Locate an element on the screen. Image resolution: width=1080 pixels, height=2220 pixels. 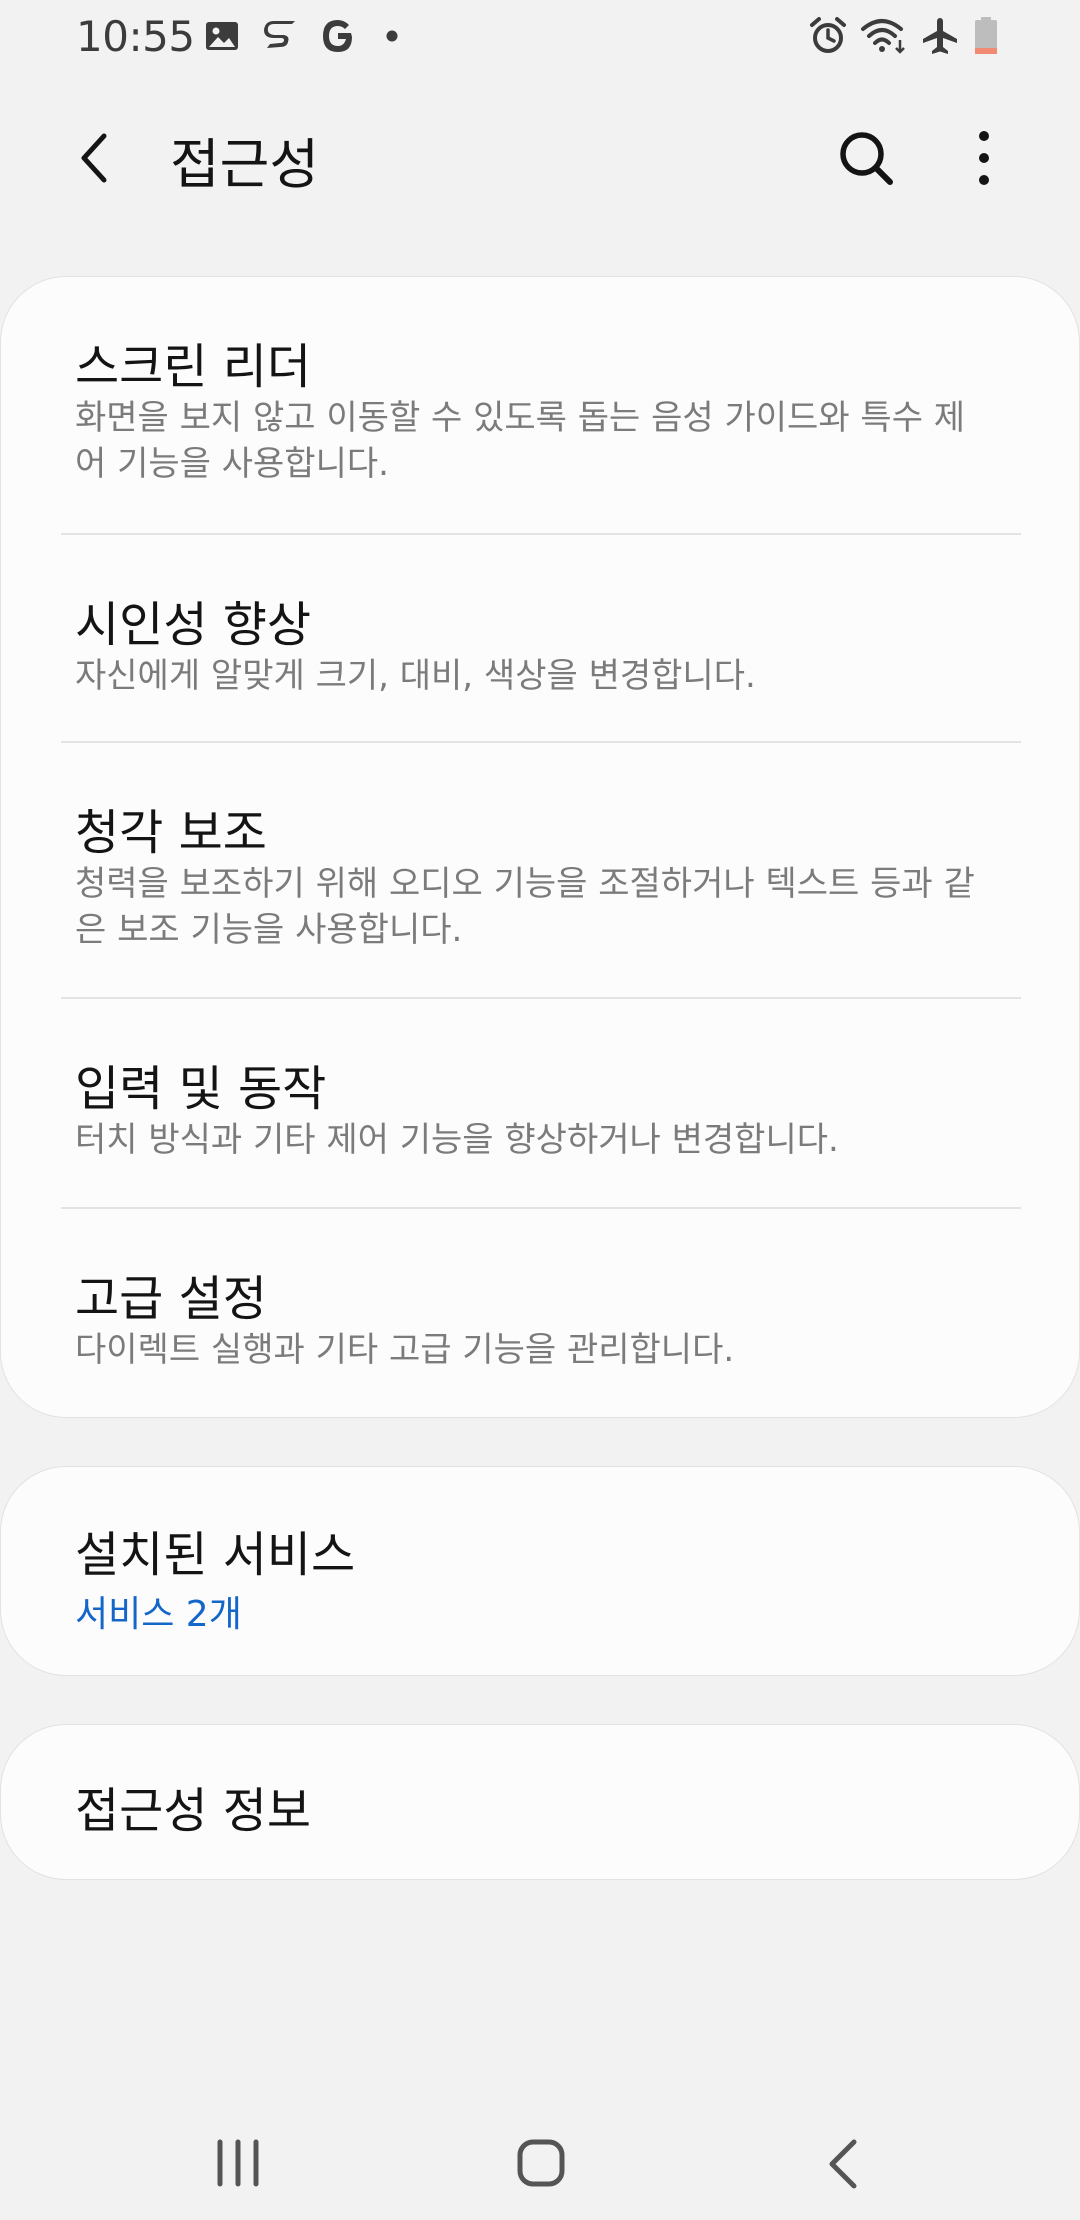
gallery-icon is located at coordinates (222, 36).